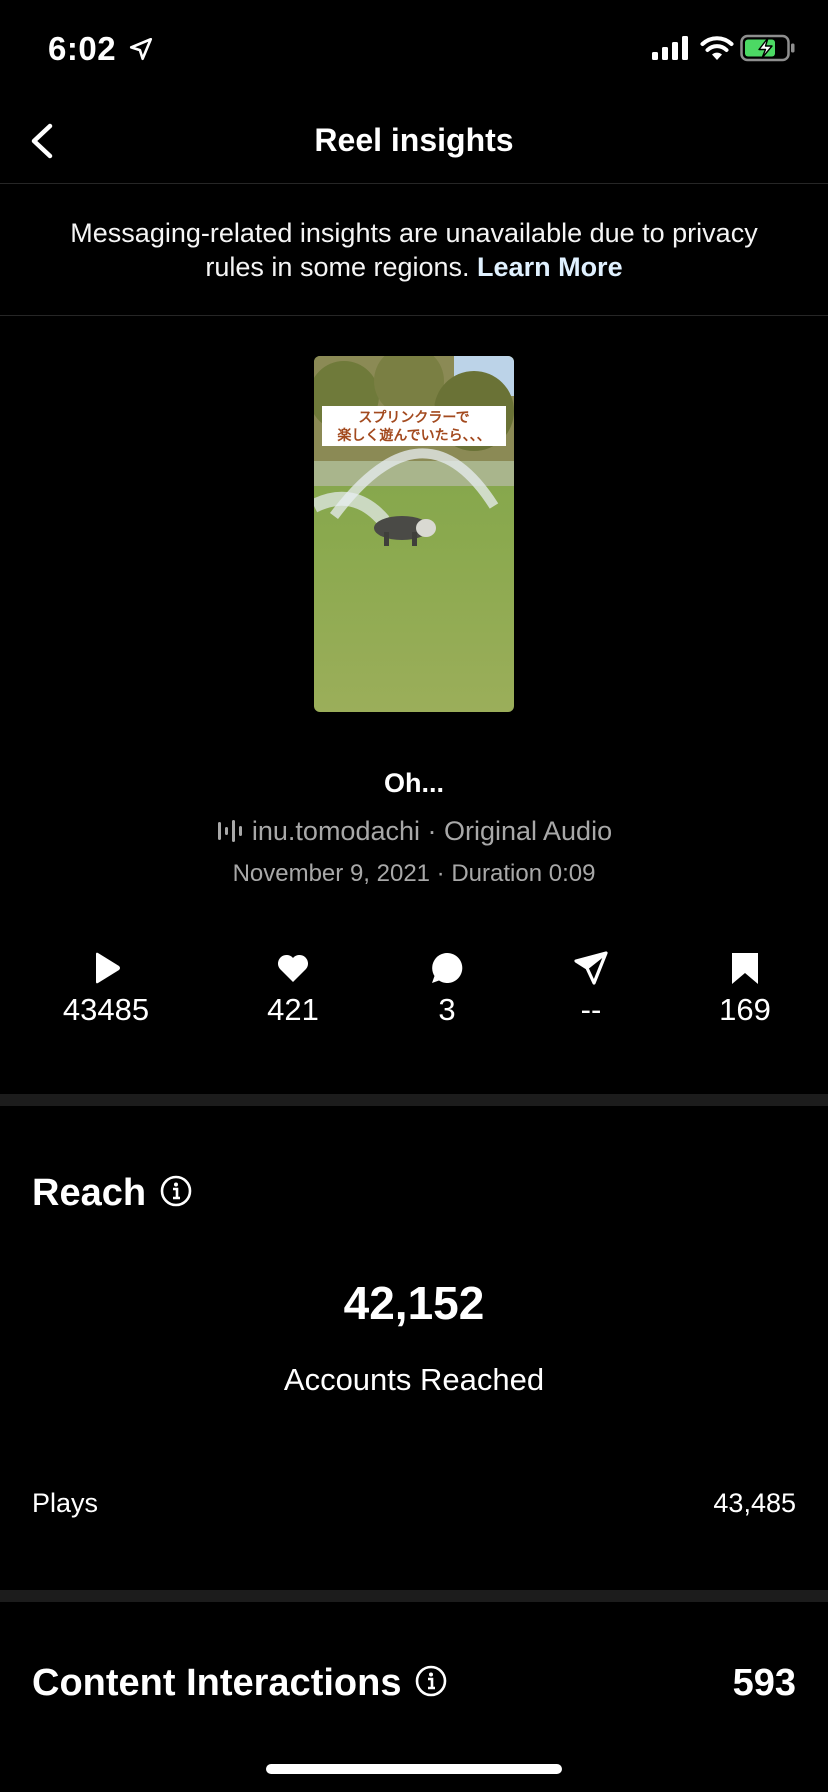 The height and width of the screenshot is (1792, 828). I want to click on stat-saves: 169, so click(745, 989).